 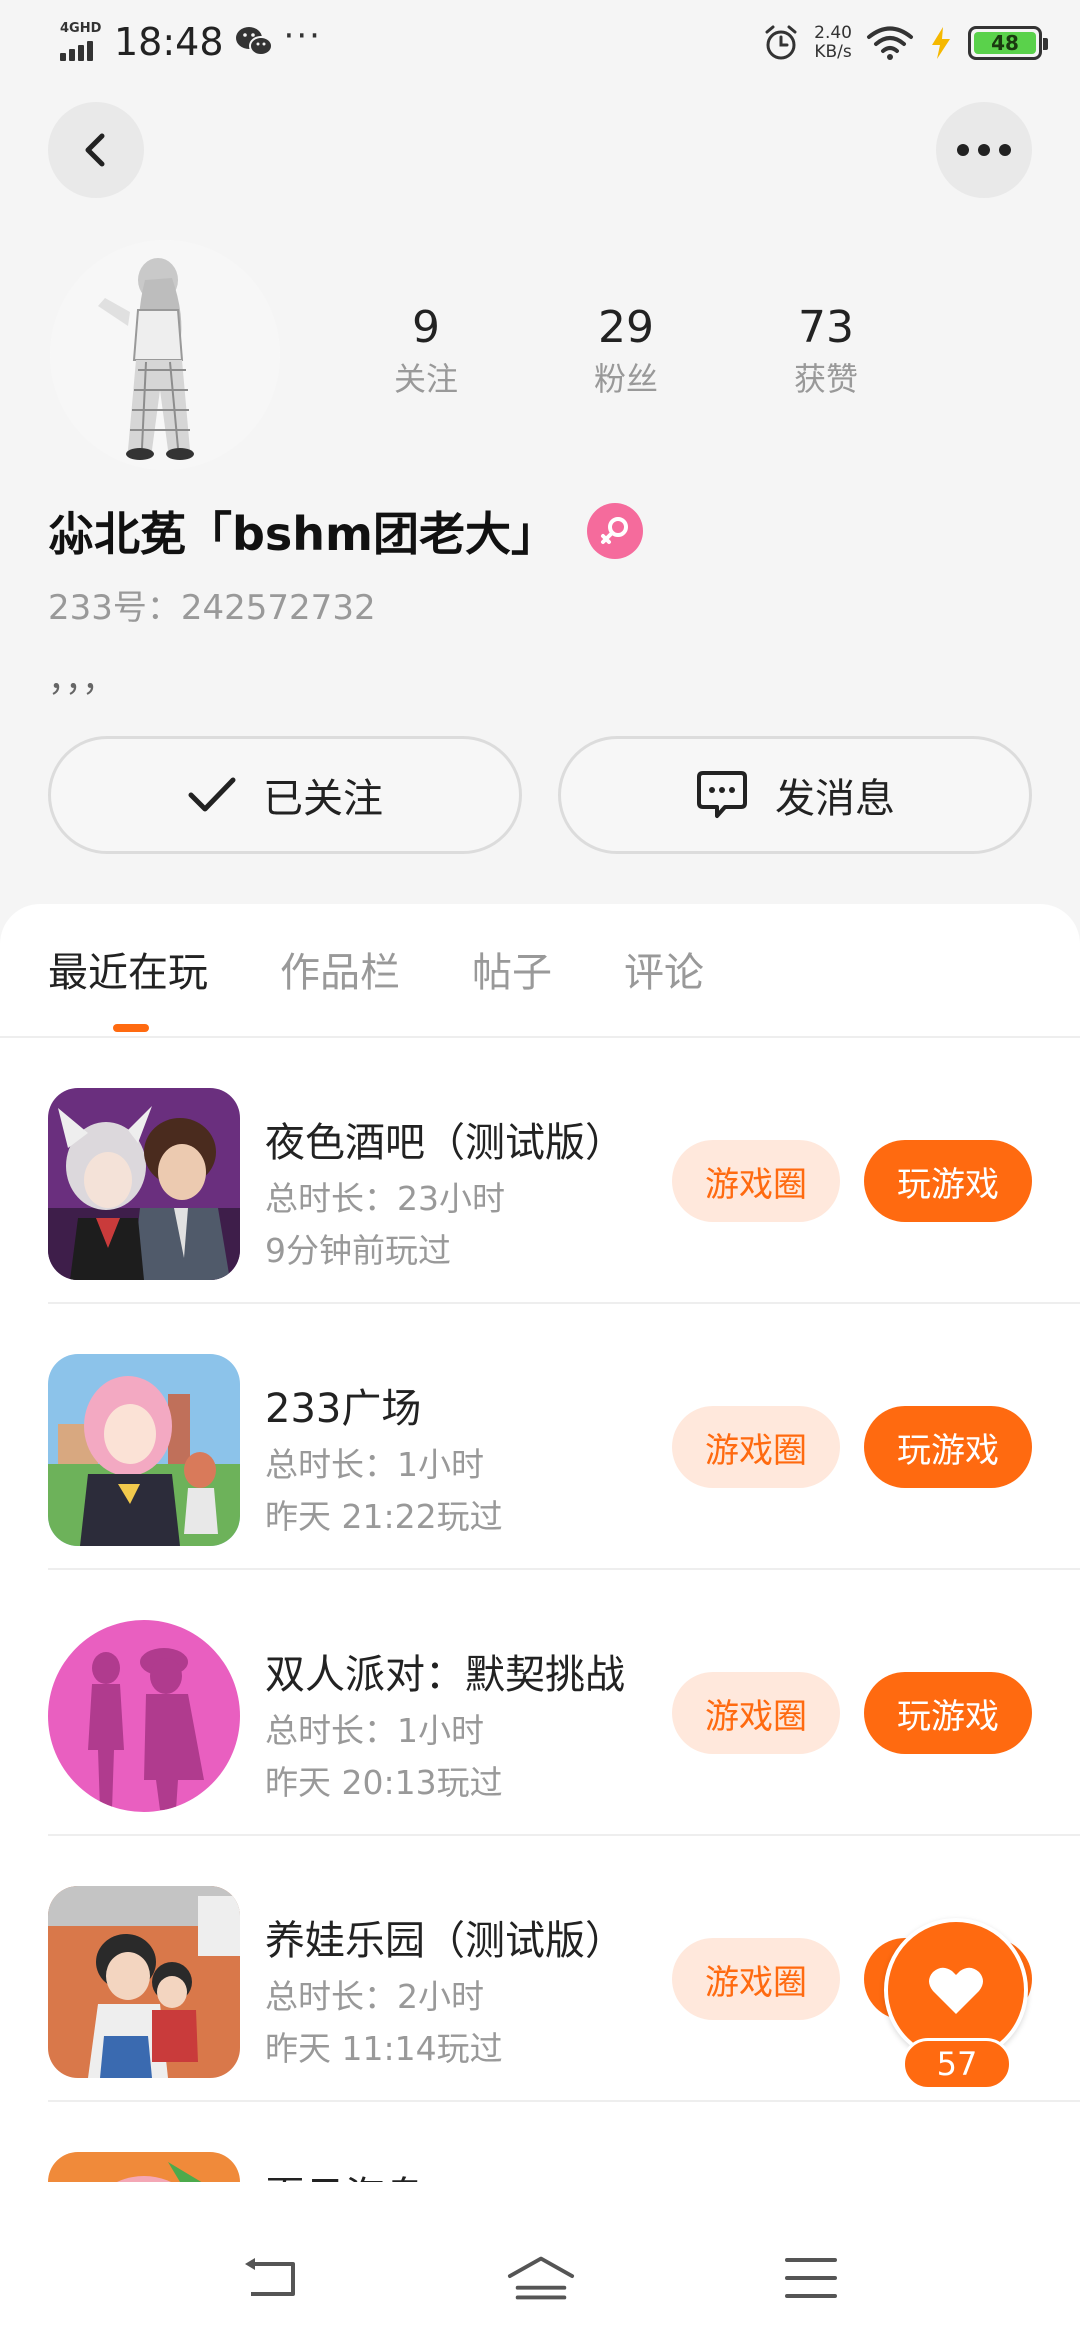 I want to click on chat-icon, so click(x=722, y=794).